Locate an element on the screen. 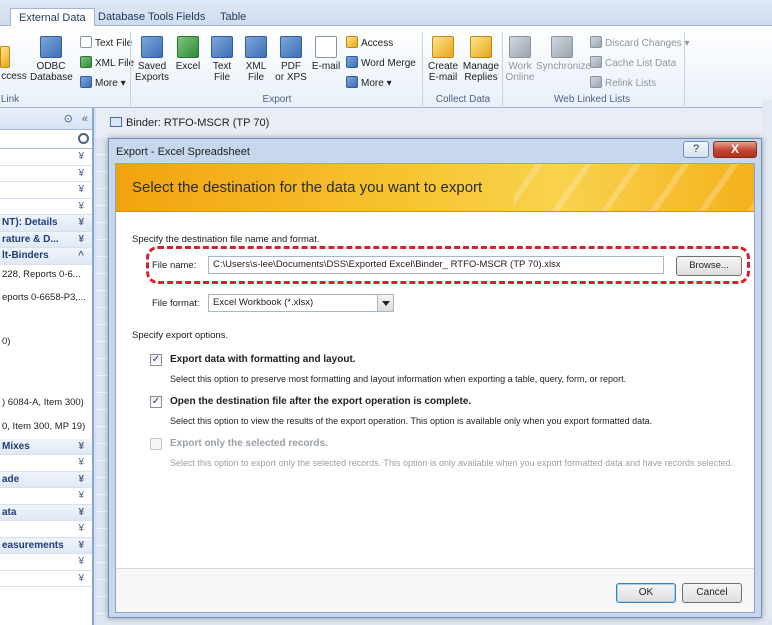 The image size is (772, 625). nav-group-mixes: Mixes ¥ is located at coordinates (46, 446).